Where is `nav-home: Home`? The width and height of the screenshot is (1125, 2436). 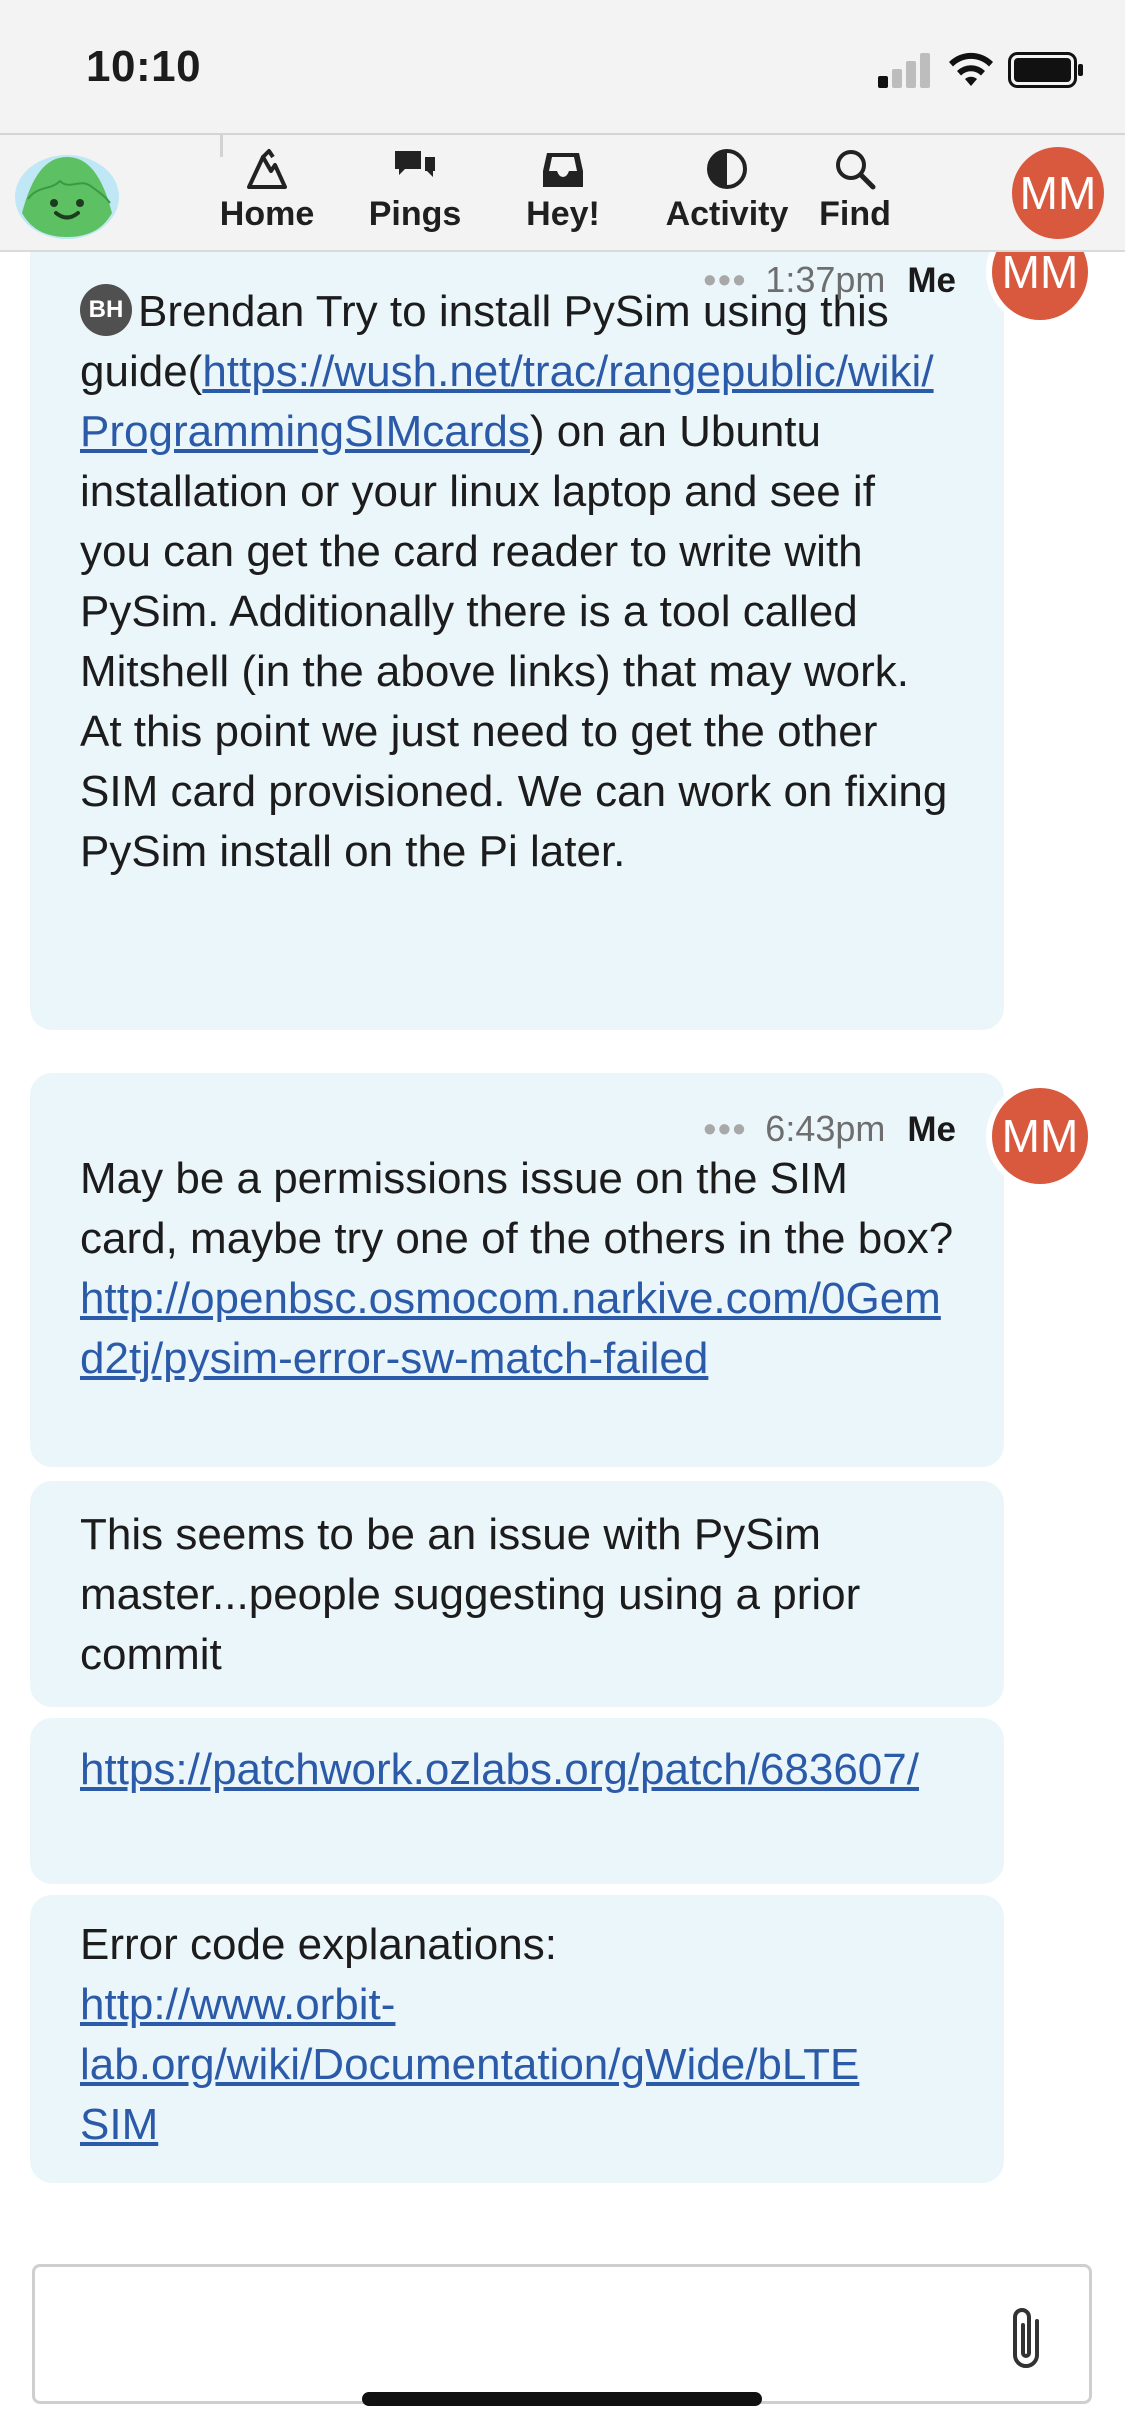
nav-home: Home is located at coordinates (267, 196).